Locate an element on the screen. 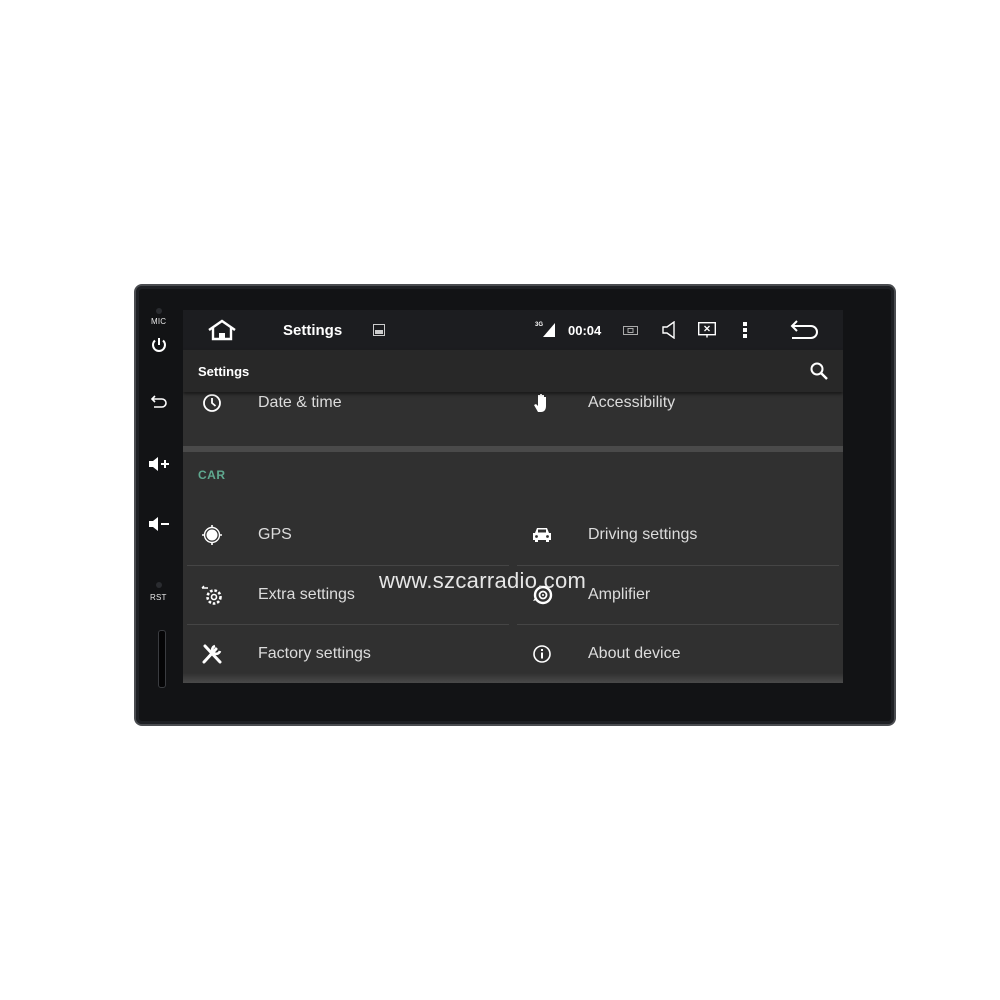 Image resolution: width=1000 pixels, height=1000 pixels. list-bottom-edge is located at coordinates (513, 678).